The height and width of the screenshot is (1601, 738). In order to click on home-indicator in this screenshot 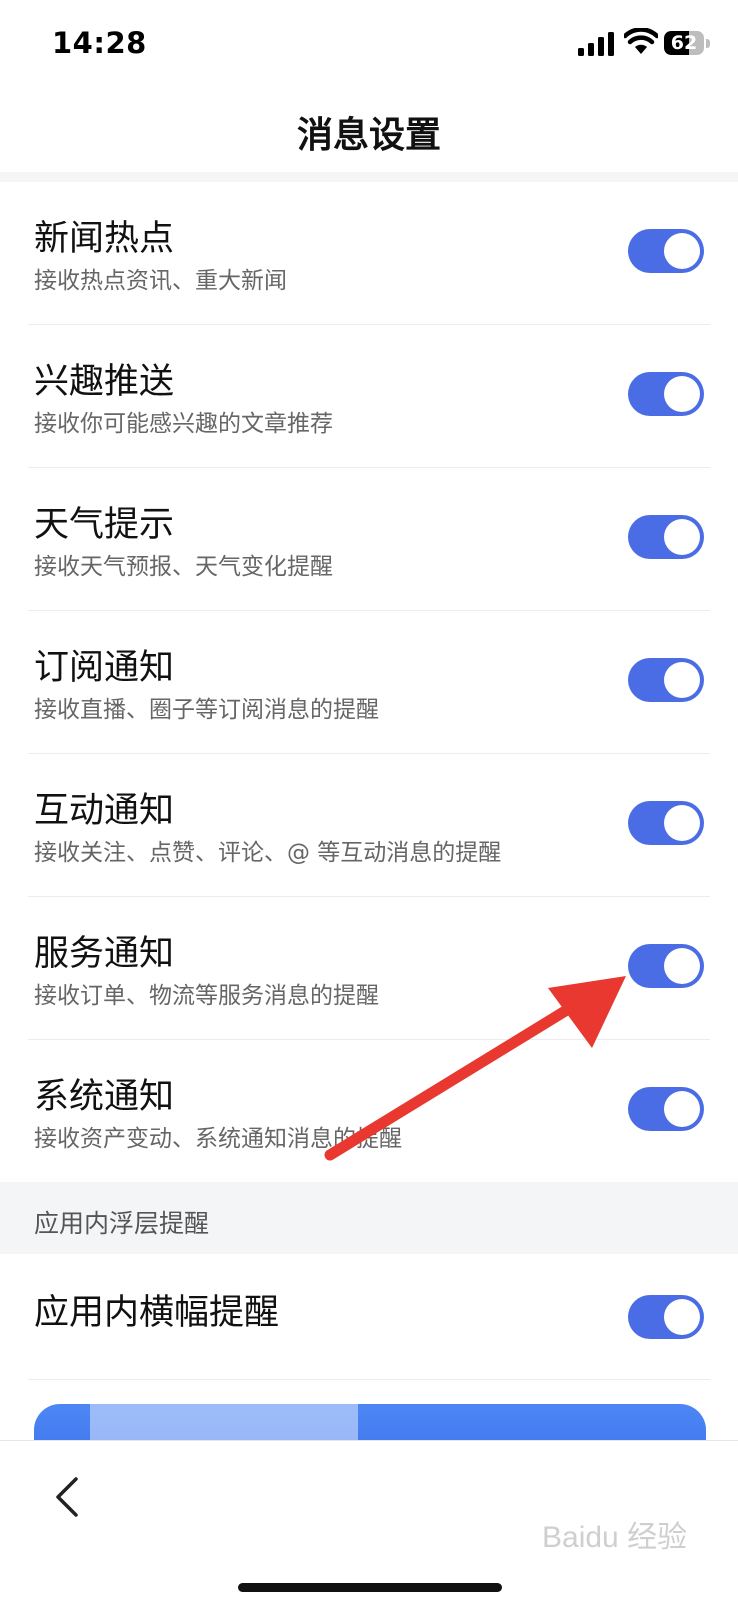, I will do `click(370, 1587)`.